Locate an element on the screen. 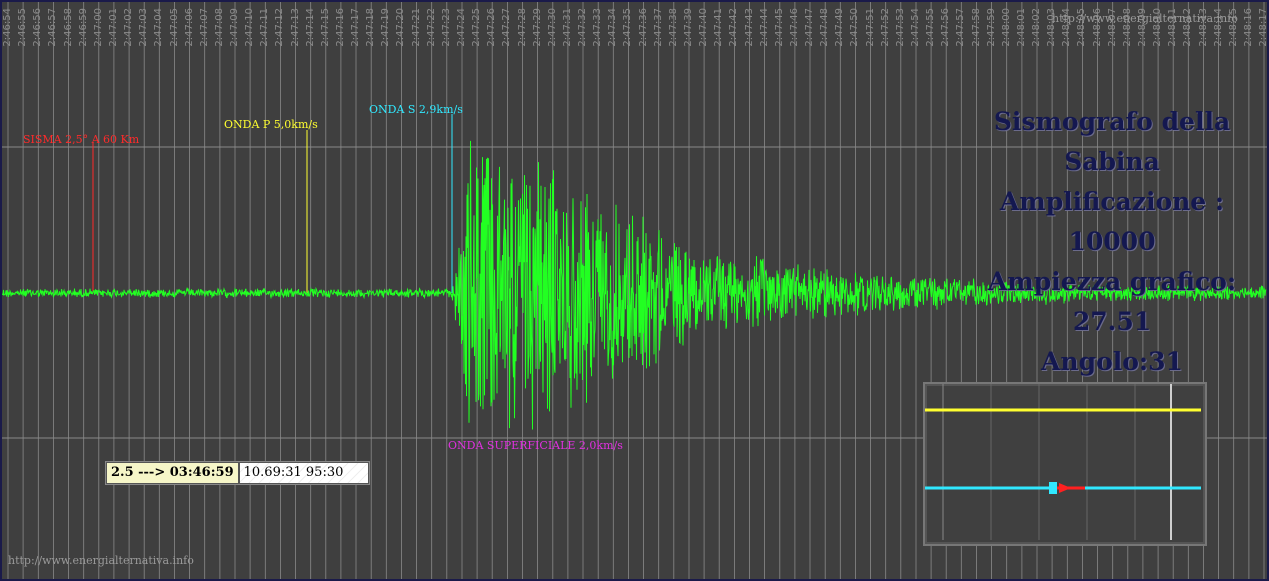 The image size is (1269, 581). mini-overview-panel is located at coordinates (1065, 464).